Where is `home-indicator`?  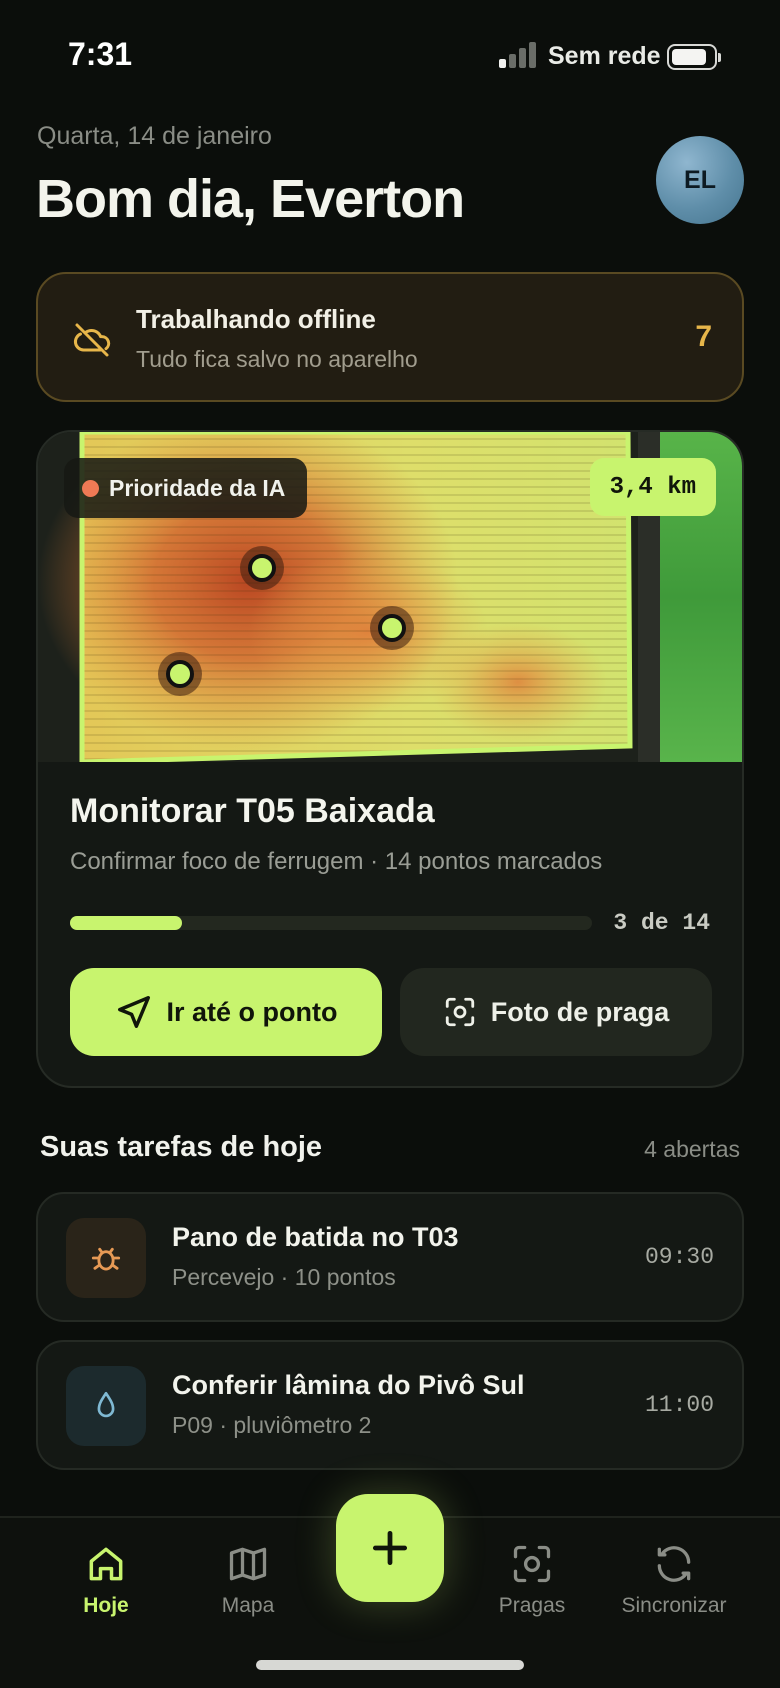
home-indicator is located at coordinates (390, 1665).